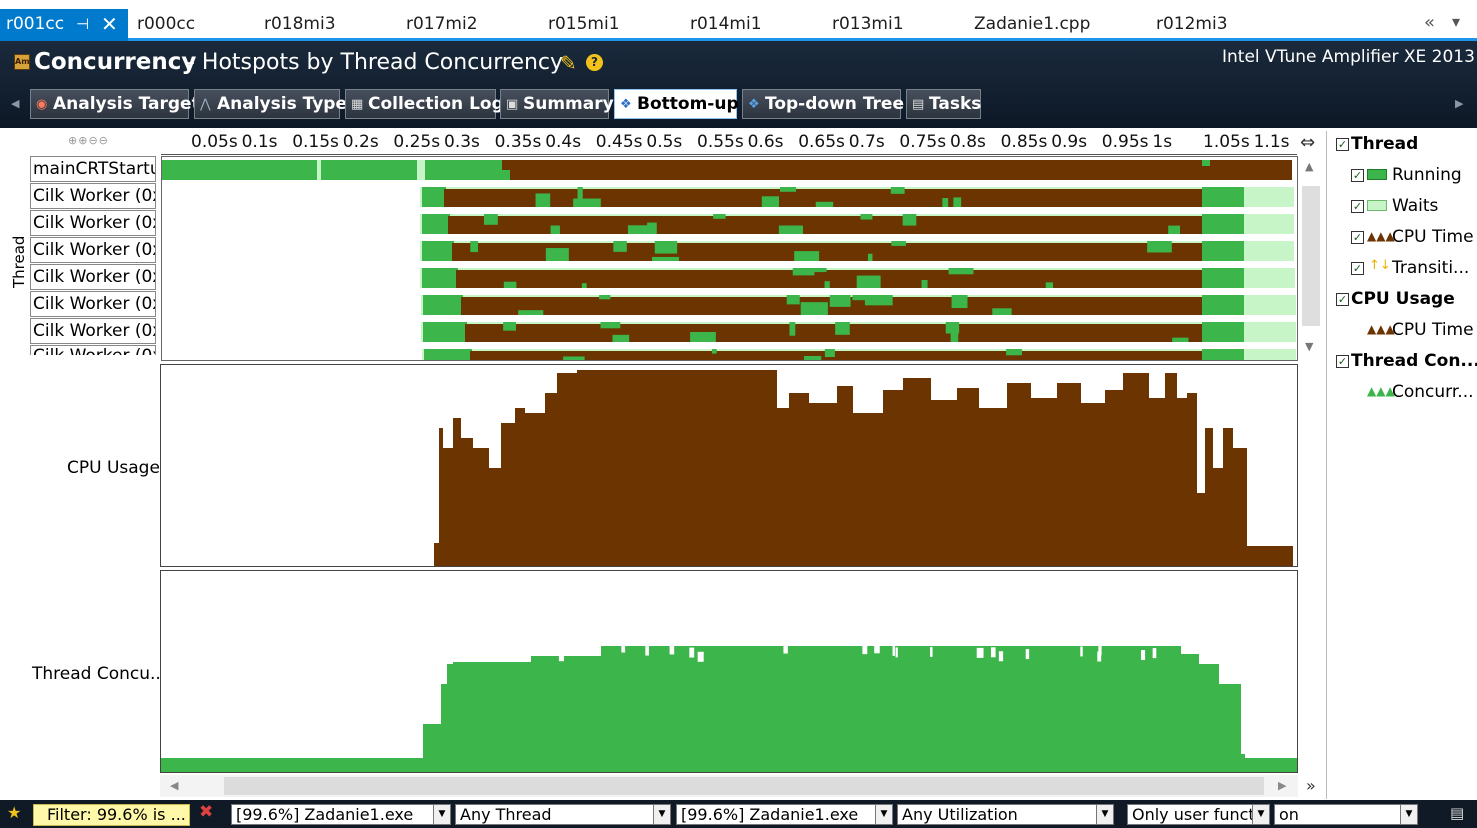  What do you see at coordinates (115, 104) in the screenshot?
I see `analysis-target-button: ◉ Analysis Target` at bounding box center [115, 104].